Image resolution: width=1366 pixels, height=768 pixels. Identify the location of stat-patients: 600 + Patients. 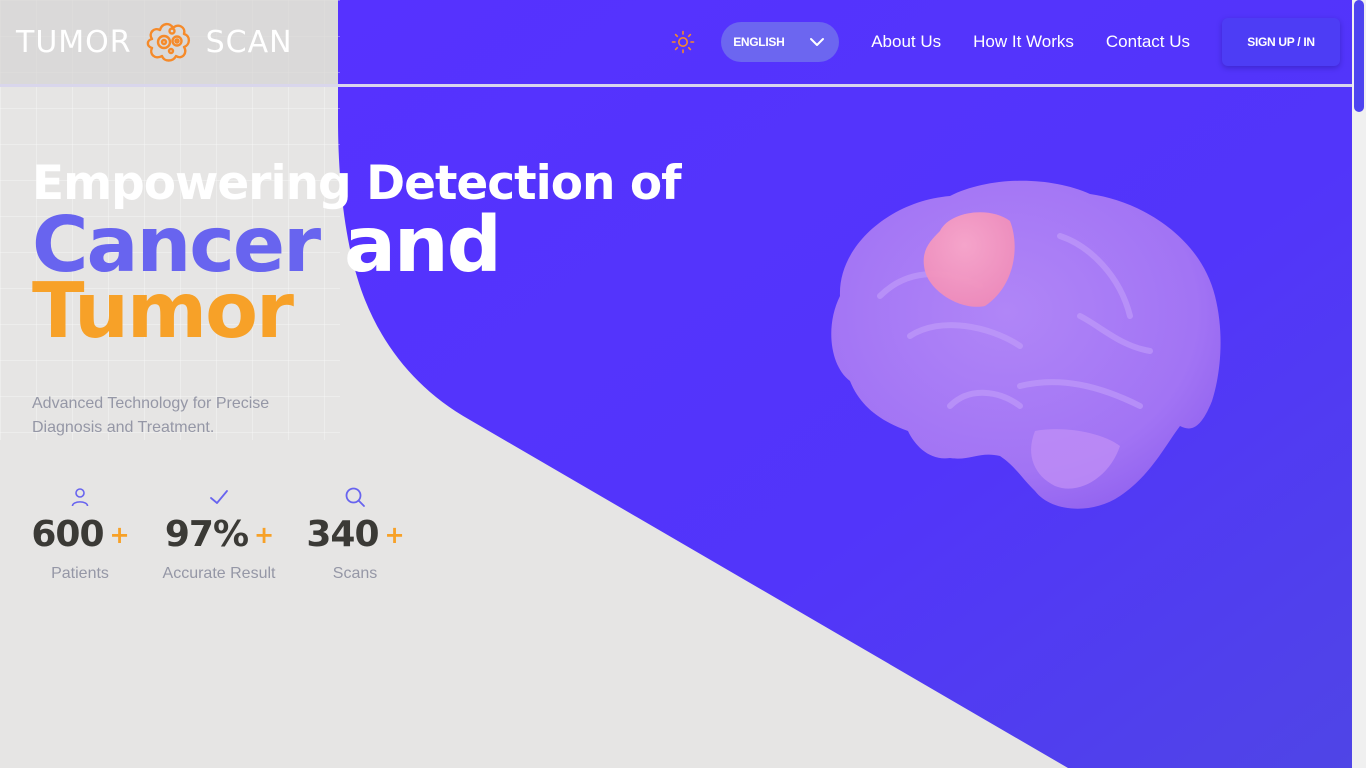
(80, 534).